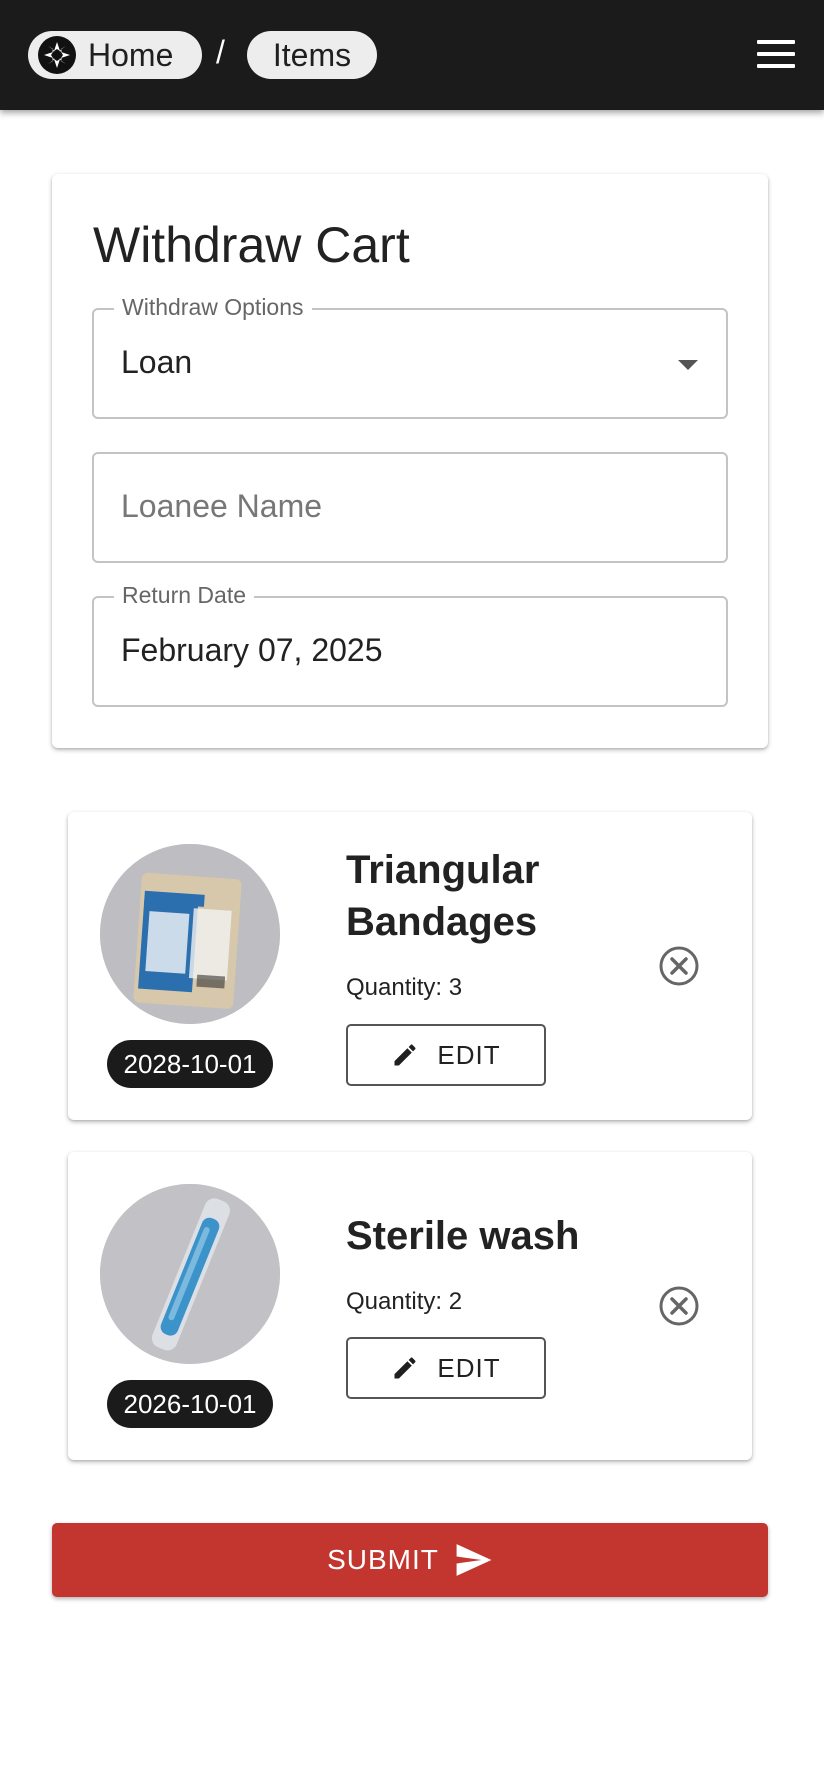 The image size is (824, 1788). I want to click on return-date-field: Return Date February 07, 2025, so click(410, 644).